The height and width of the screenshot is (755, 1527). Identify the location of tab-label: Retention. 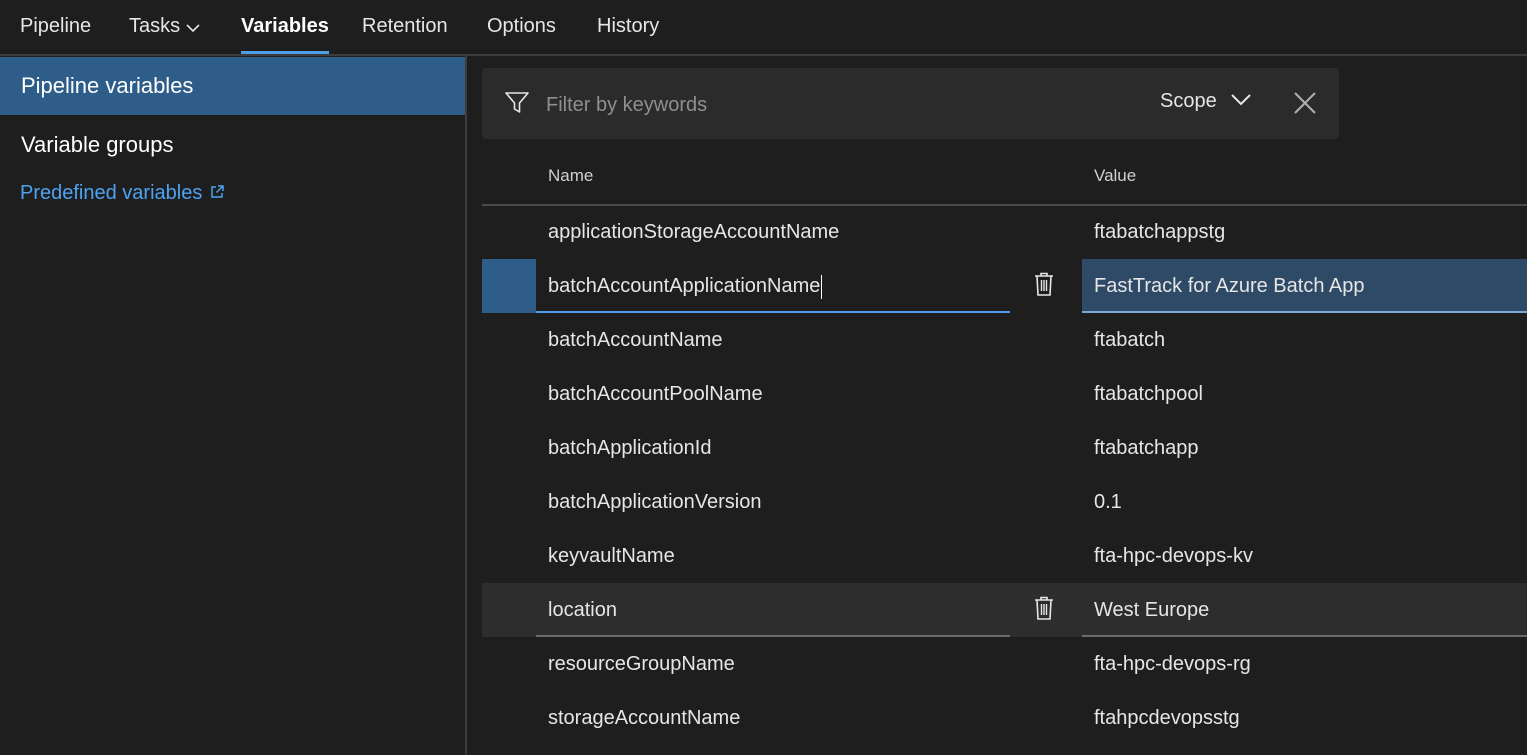
(405, 26).